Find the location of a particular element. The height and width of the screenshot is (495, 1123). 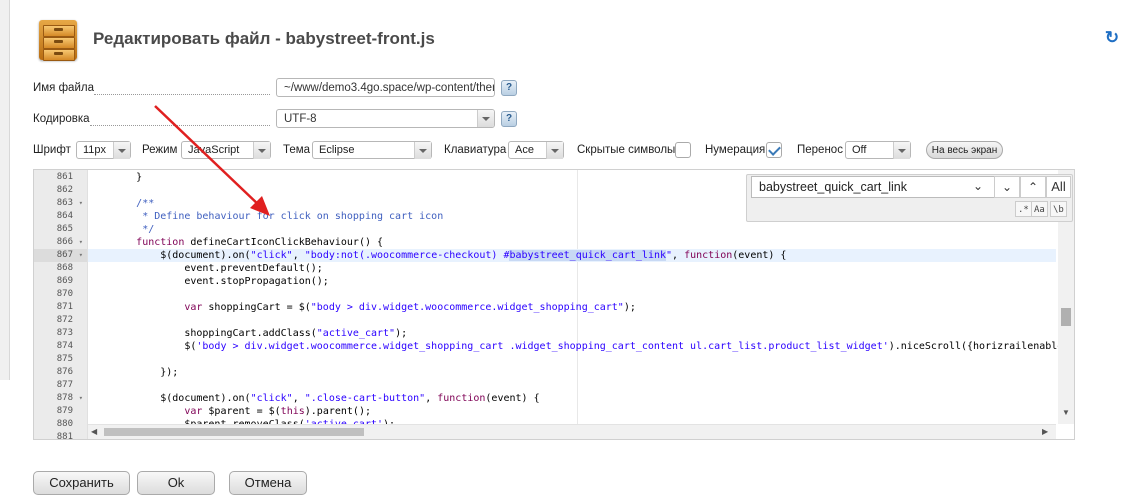

search-history-icon: ⌄ is located at coordinates (978, 187).